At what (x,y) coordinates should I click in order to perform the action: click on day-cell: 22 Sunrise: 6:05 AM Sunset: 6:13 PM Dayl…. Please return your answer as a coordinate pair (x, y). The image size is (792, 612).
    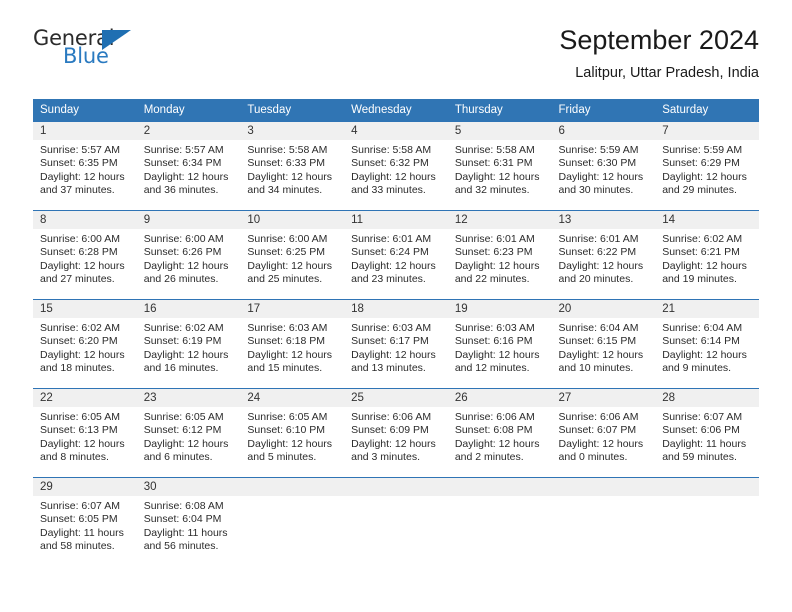
    Looking at the image, I should click on (85, 432).